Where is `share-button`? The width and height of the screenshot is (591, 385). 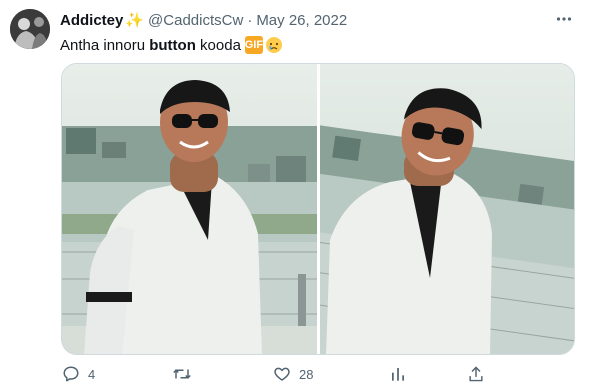 share-button is located at coordinates (476, 373).